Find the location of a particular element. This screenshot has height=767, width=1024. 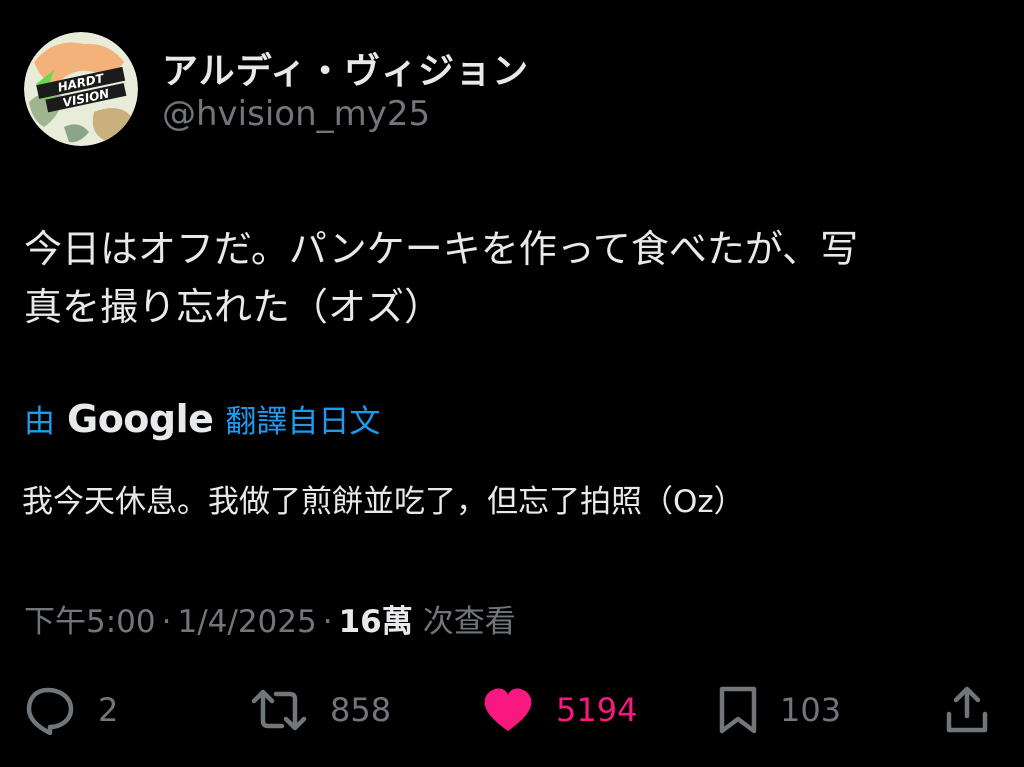

tweet-text: 今日はオフだ。パンケーキを作って食べたが、写 真を撮り忘れた（オズ） is located at coordinates (514, 278).